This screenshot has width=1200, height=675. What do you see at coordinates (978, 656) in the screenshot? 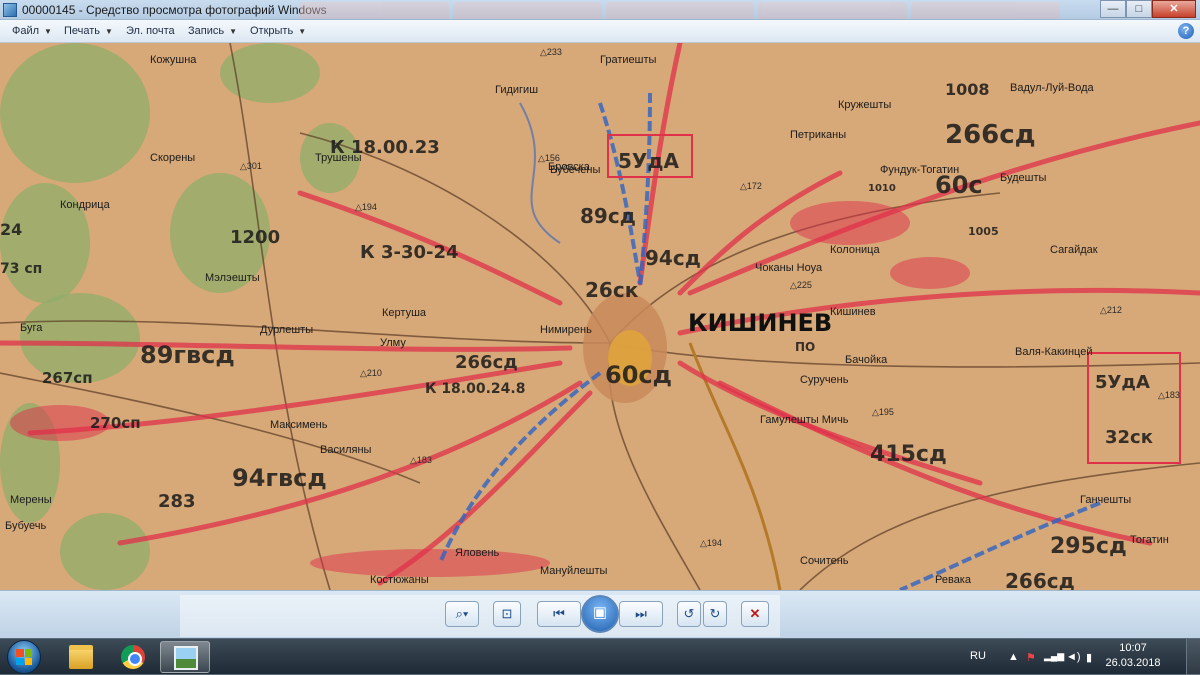
I see `language-indicator: RU` at bounding box center [978, 656].